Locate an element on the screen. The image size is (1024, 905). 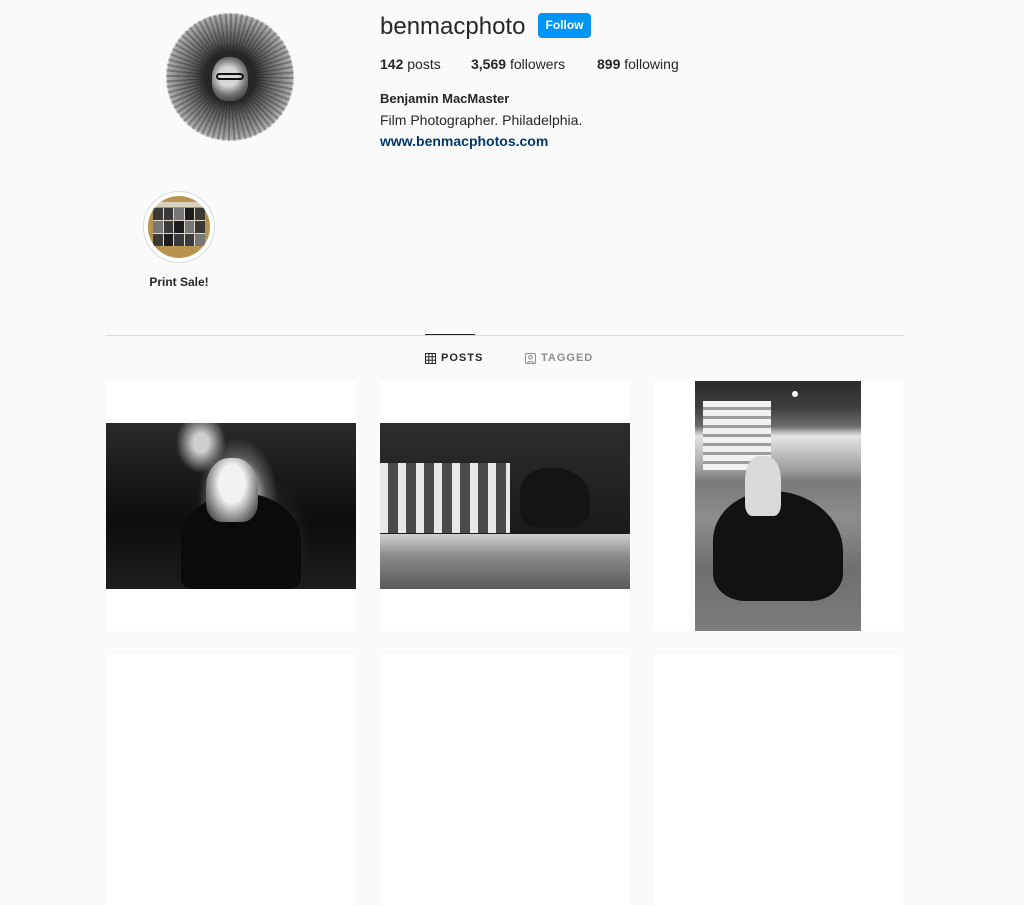
follow-button: Follow is located at coordinates (564, 25).